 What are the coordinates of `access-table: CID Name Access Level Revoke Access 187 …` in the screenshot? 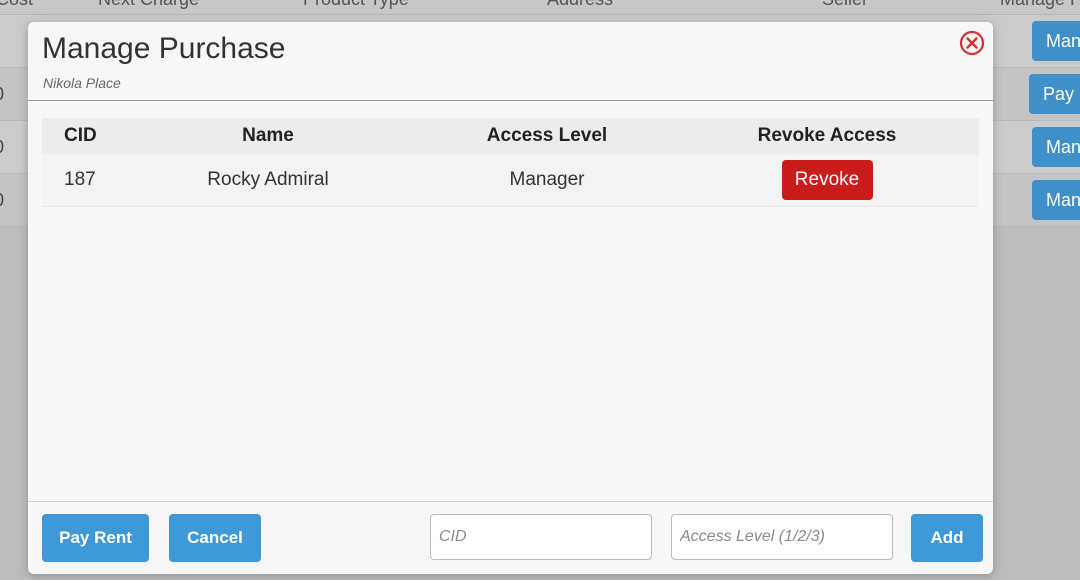 It's located at (510, 162).